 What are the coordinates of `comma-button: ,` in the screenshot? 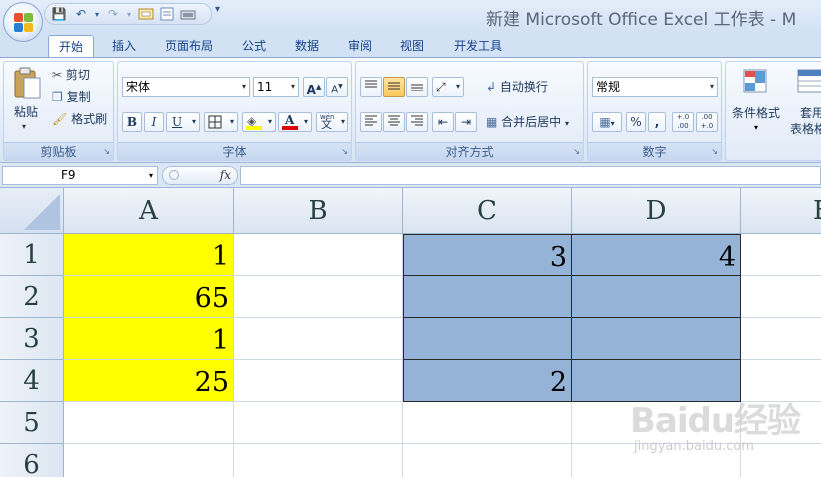 It's located at (657, 122).